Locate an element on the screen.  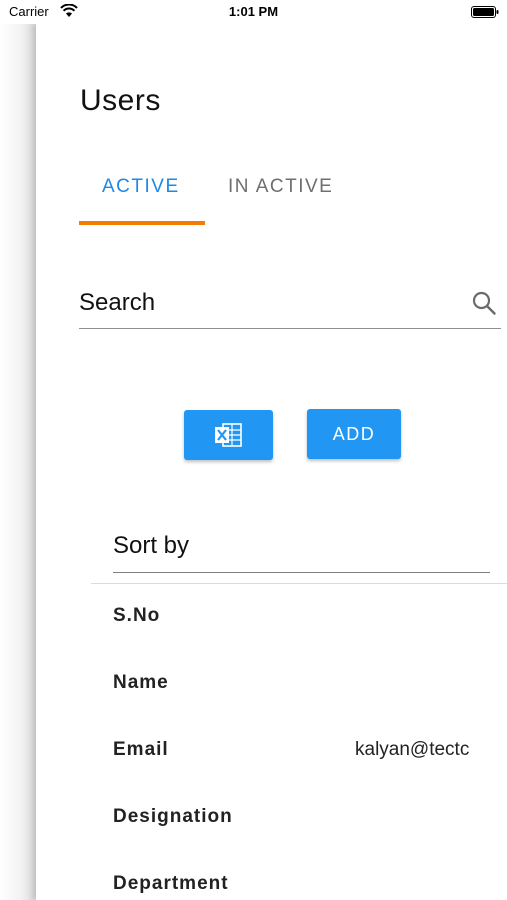
sort-by-label: Sort by is located at coordinates (151, 545).